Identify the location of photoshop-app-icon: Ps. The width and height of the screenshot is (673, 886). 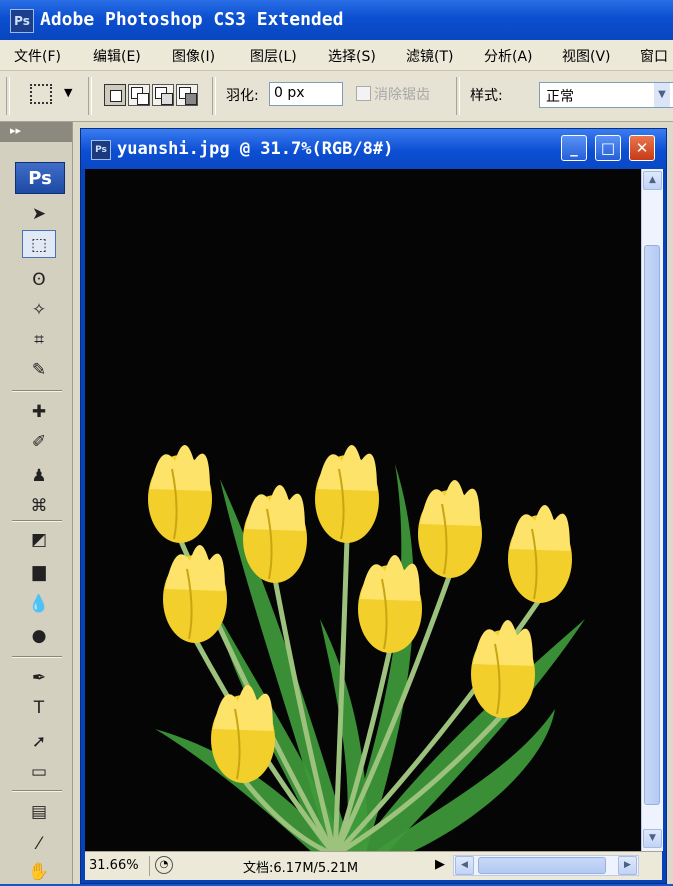
(22, 21).